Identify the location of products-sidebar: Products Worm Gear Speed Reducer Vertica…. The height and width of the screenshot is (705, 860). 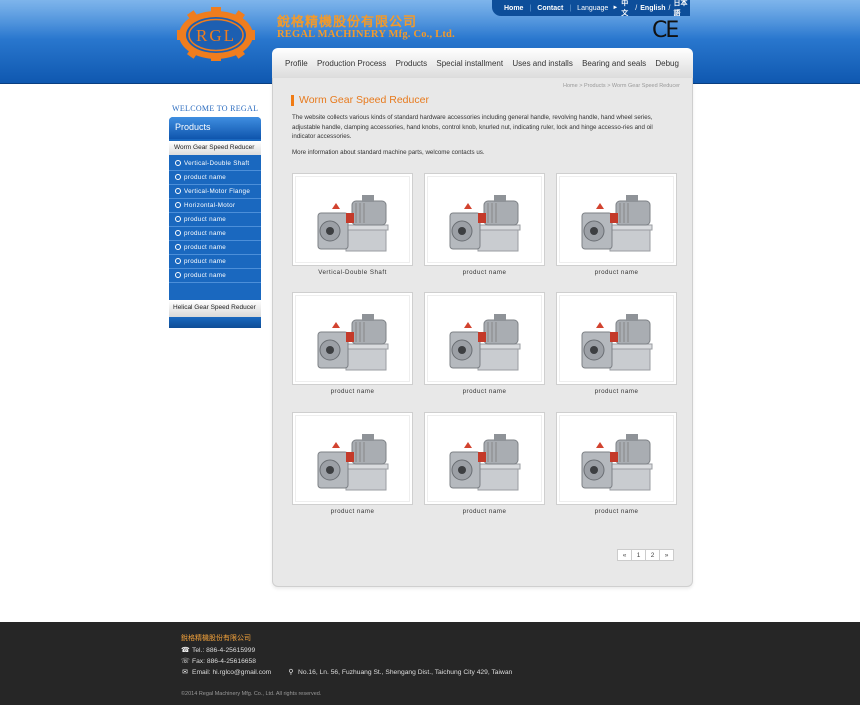
(215, 222).